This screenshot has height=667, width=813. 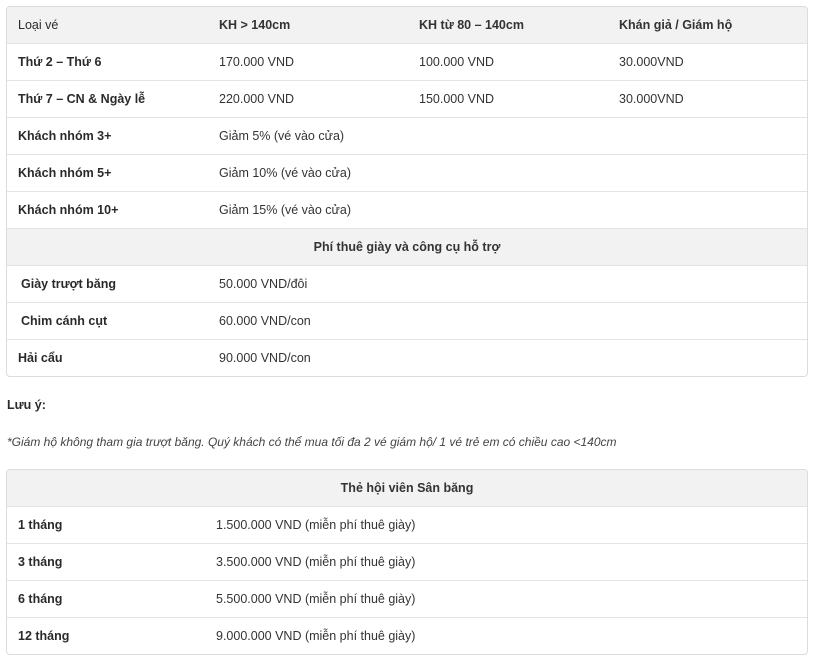 What do you see at coordinates (508, 98) in the screenshot?
I see `child-price: 150.000 VND` at bounding box center [508, 98].